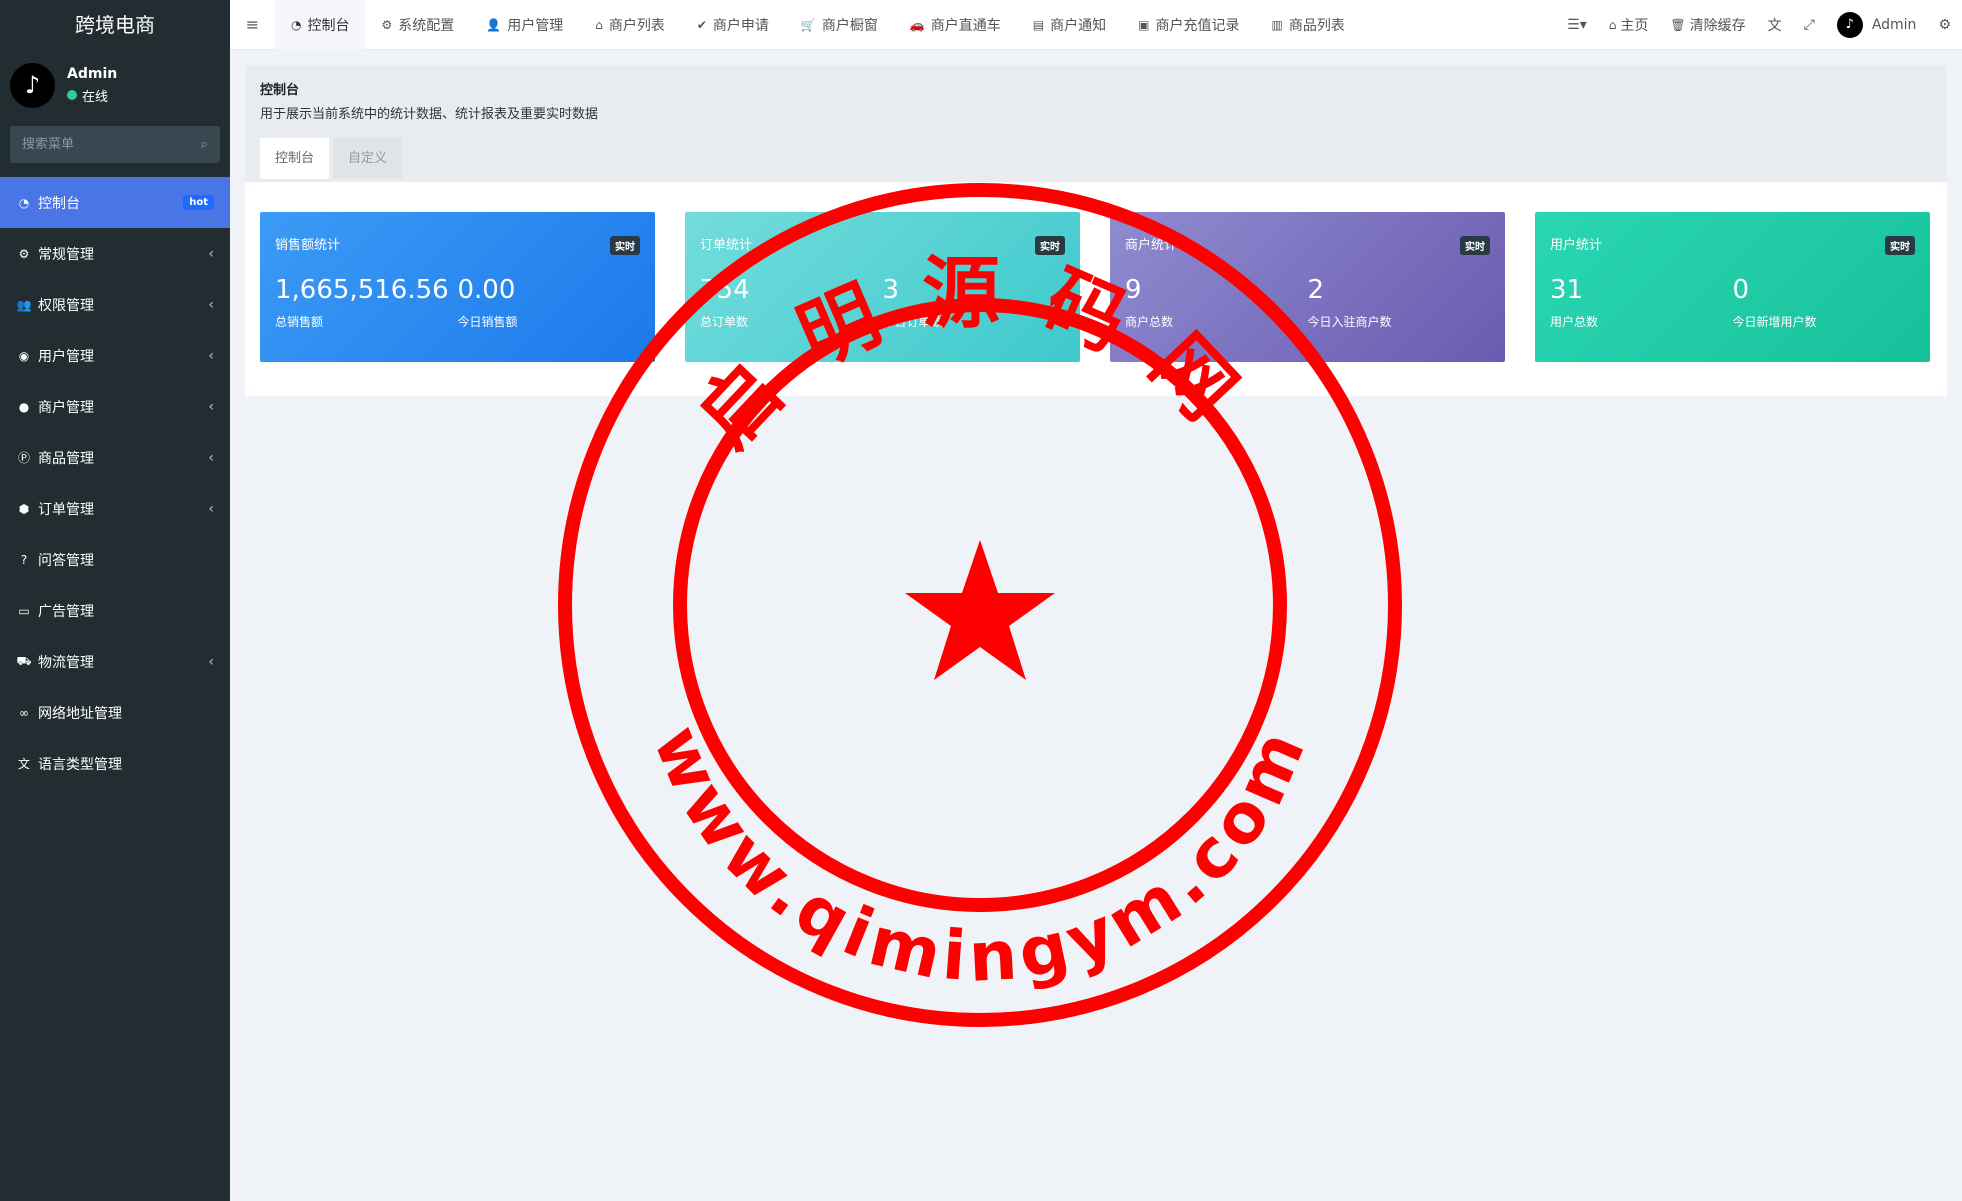  Describe the element at coordinates (280, 90) in the screenshot. I see `page-title: 控制台` at that location.